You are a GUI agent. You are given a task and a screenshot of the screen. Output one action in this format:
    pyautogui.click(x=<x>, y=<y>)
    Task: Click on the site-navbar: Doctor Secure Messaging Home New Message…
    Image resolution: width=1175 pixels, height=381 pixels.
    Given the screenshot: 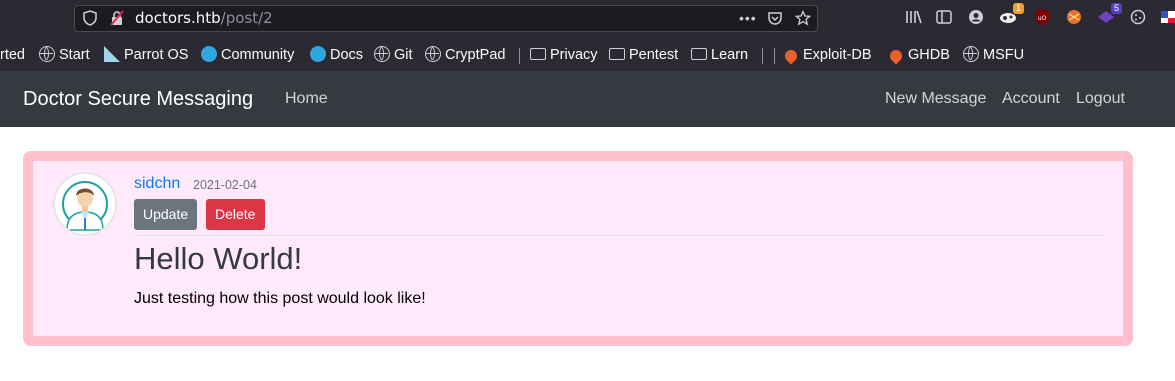 What is the action you would take?
    pyautogui.click(x=587, y=99)
    